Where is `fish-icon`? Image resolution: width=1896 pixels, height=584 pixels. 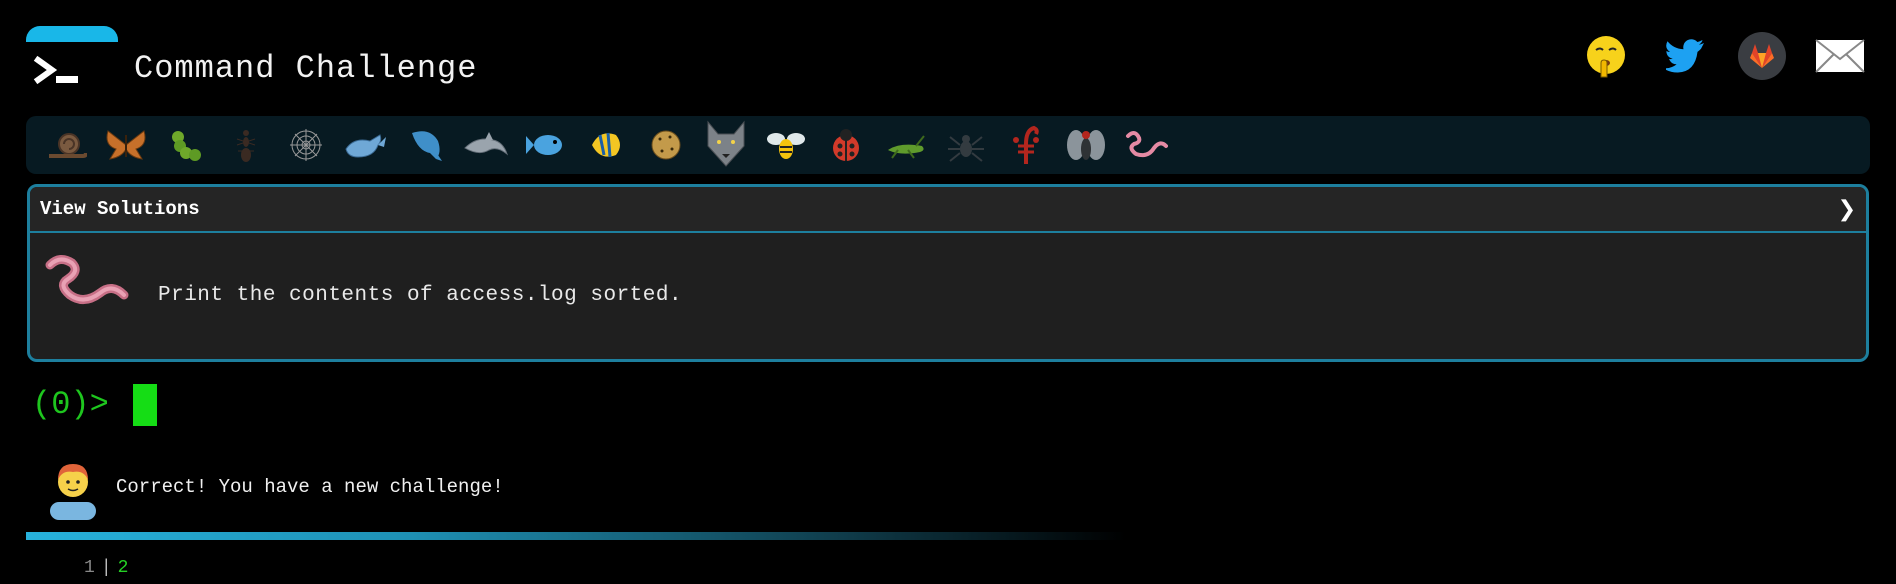
fish-icon is located at coordinates (546, 145).